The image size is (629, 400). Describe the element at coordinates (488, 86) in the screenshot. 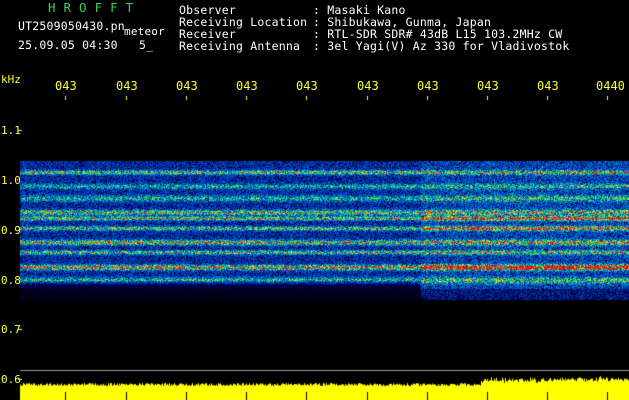

I see `x-tick-0438: 043` at that location.